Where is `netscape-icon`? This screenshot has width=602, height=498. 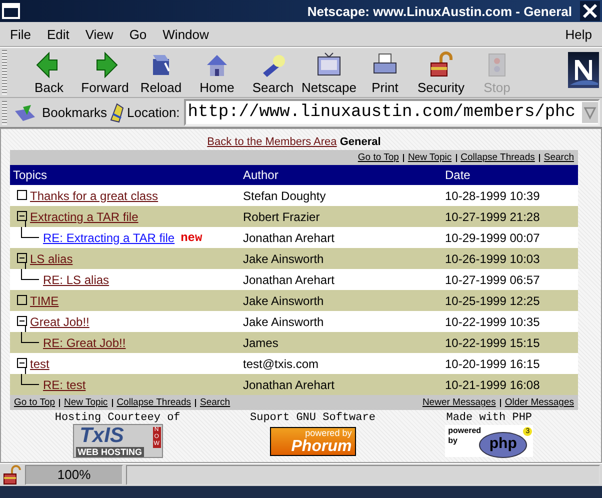
netscape-icon is located at coordinates (329, 64).